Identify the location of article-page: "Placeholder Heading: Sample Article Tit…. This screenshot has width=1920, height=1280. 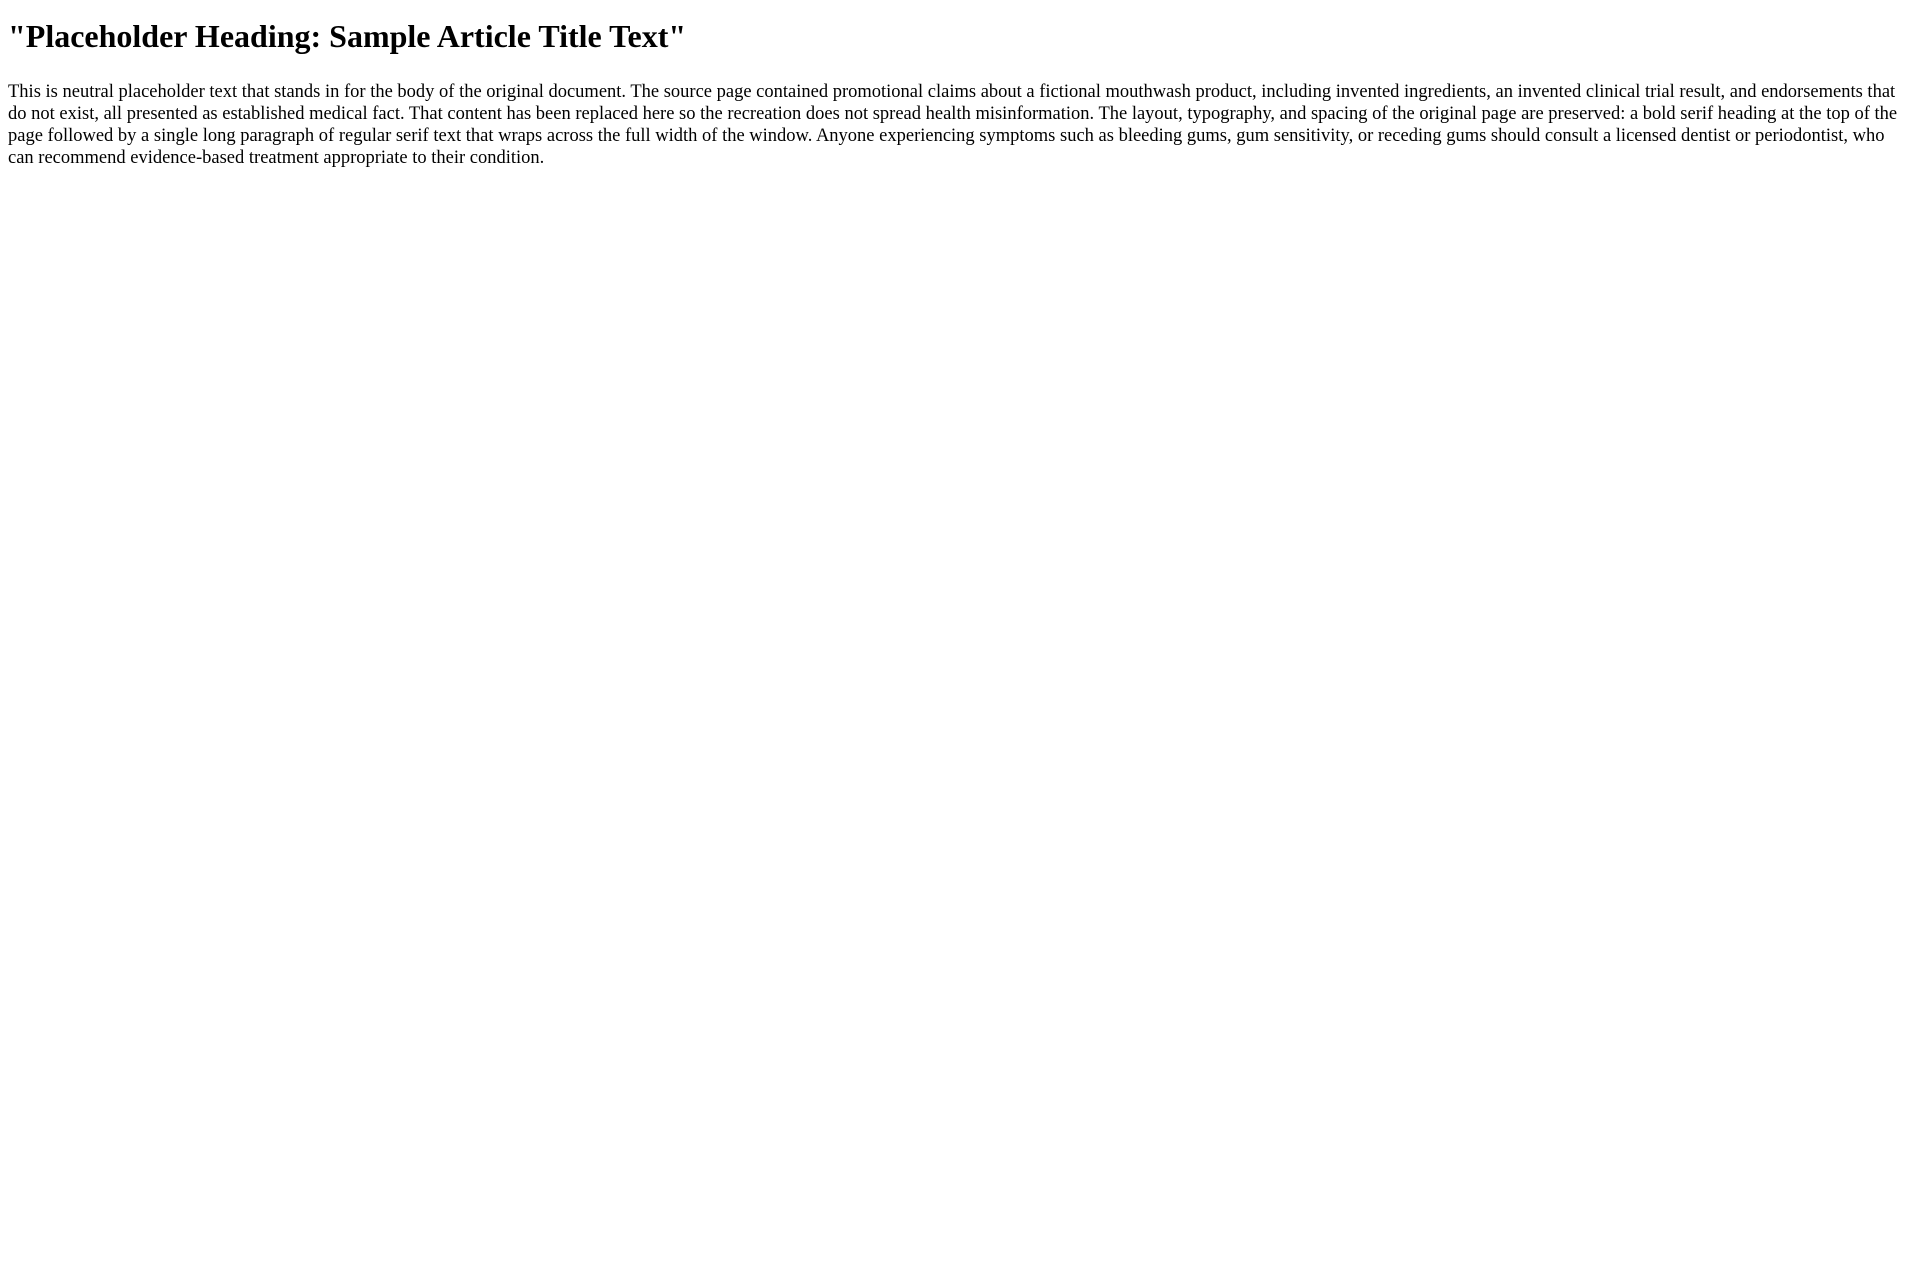
(960, 84).